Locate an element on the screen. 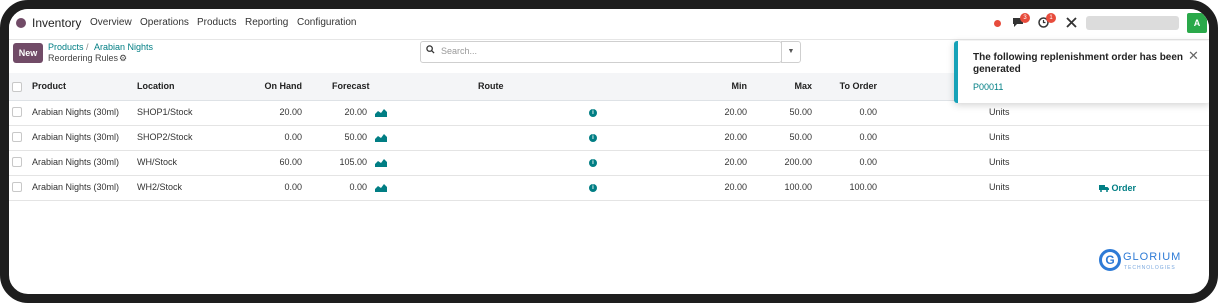  order-button: Order is located at coordinates (1117, 188).